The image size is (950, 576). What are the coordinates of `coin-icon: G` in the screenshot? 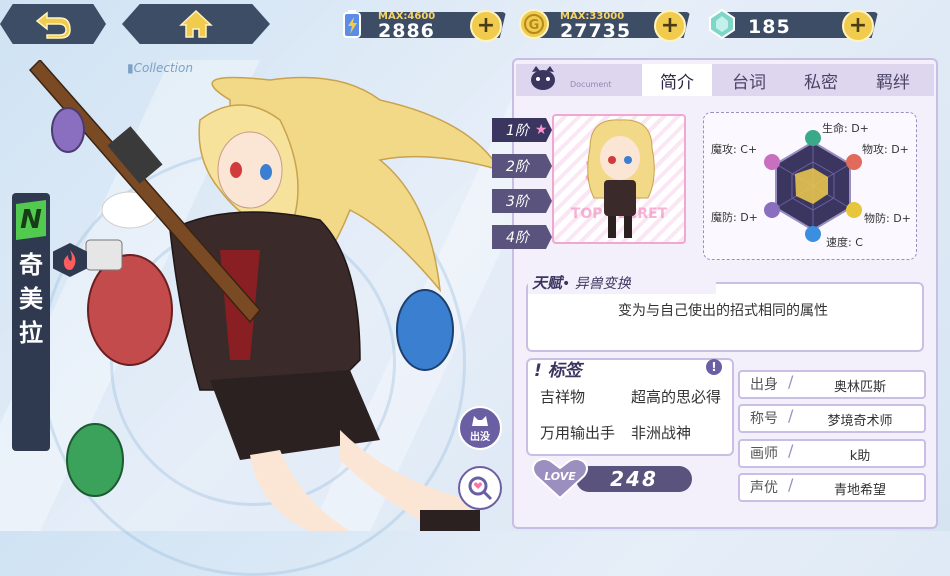 It's located at (534, 24).